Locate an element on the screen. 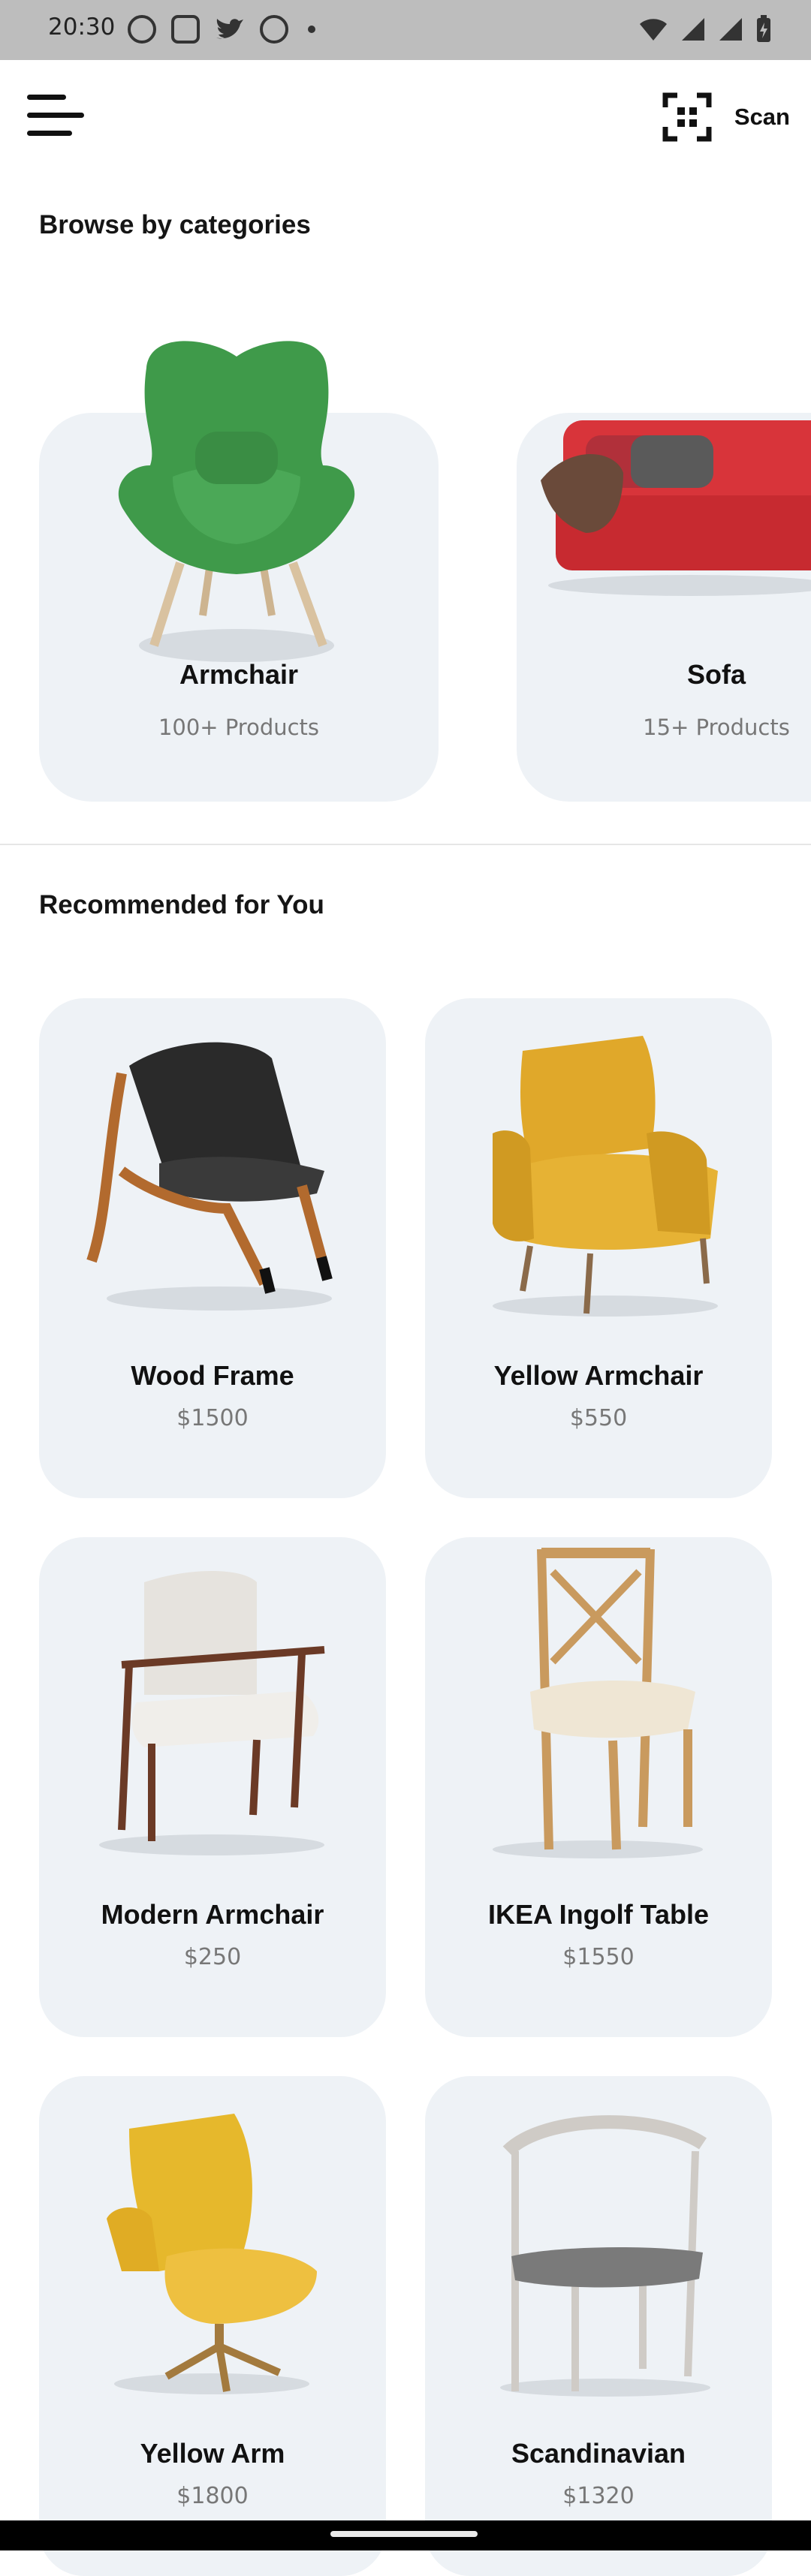  product-card-scandinavian: Scandinavian $1320 is located at coordinates (598, 2326).